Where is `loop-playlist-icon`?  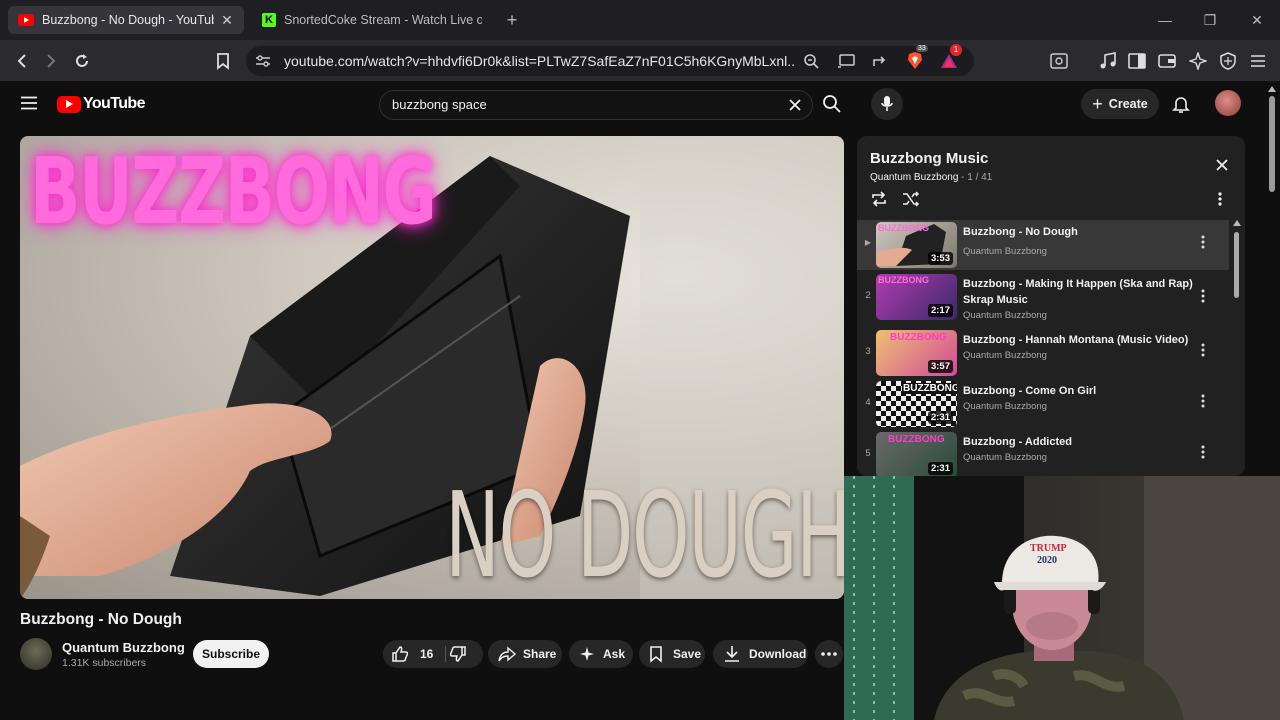
loop-playlist-icon is located at coordinates (879, 199).